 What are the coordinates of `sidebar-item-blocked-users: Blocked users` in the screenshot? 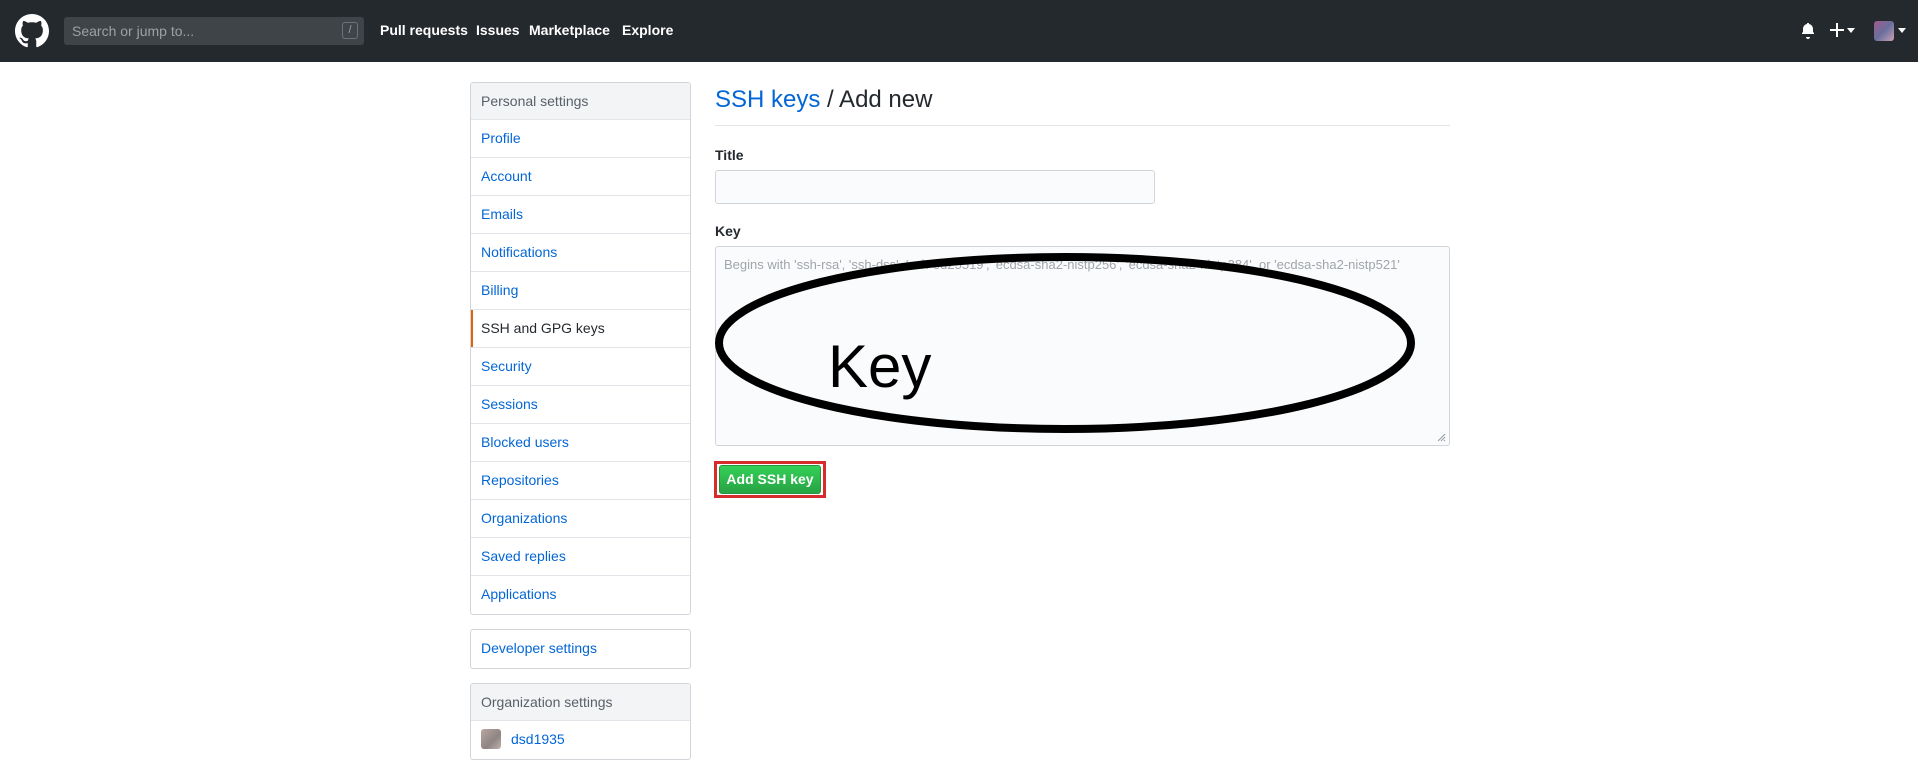 It's located at (580, 443).